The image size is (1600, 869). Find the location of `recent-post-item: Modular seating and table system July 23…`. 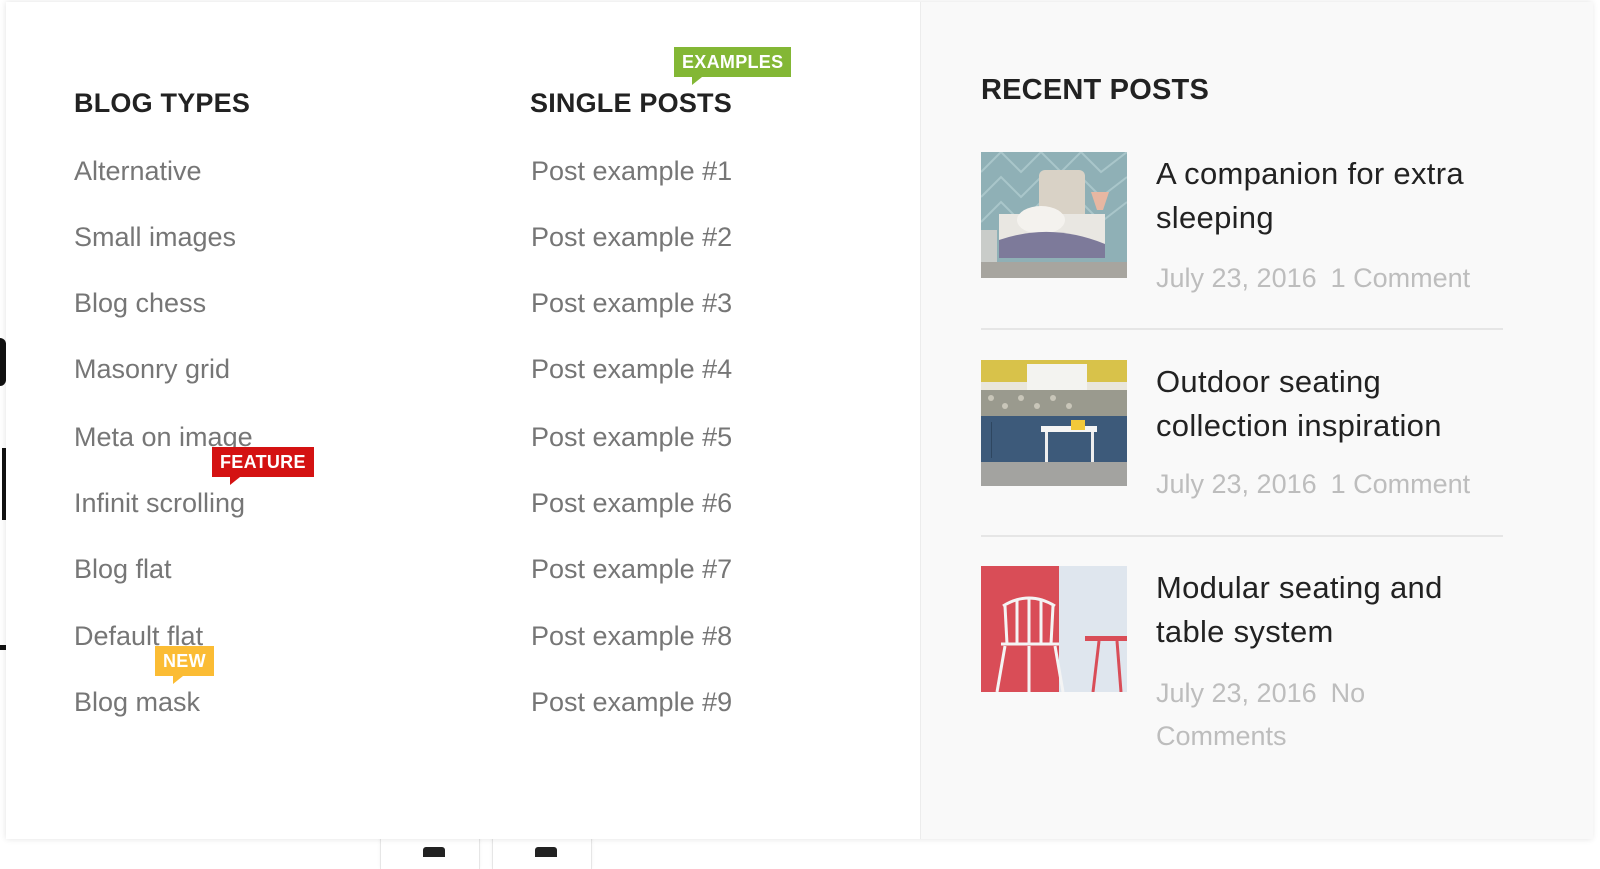

recent-post-item: Modular seating and table system July 23… is located at coordinates (1242, 666).